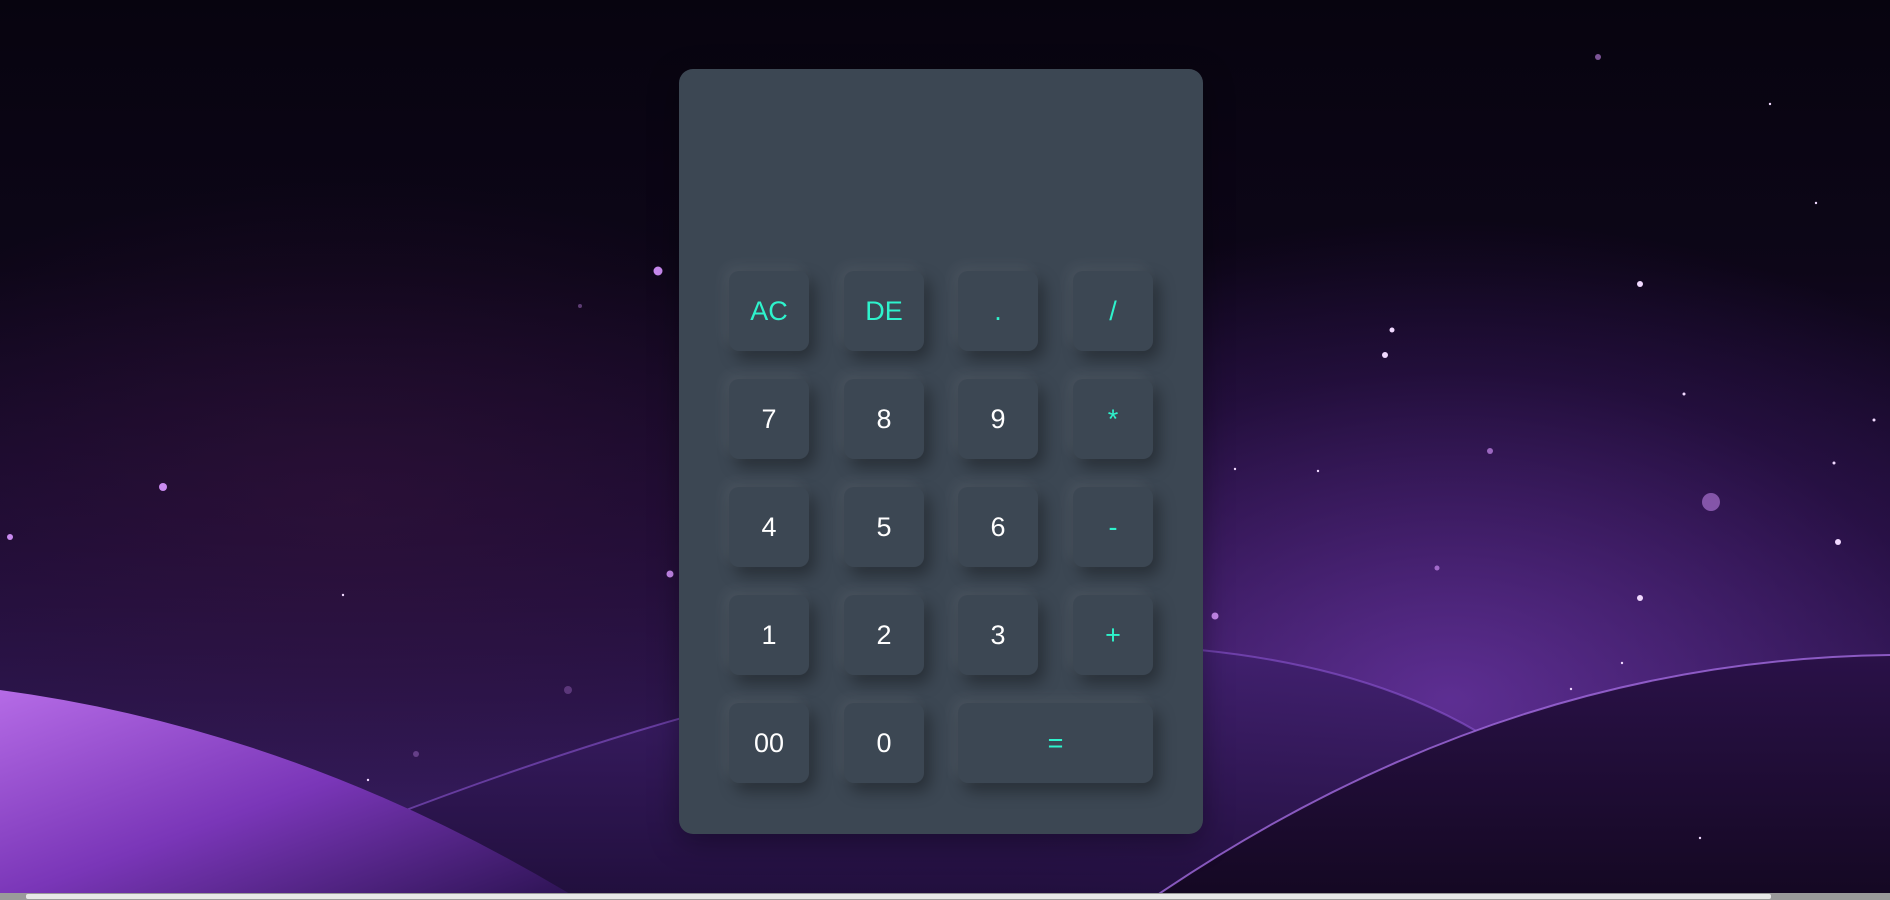 This screenshot has width=1890, height=900. Describe the element at coordinates (884, 527) in the screenshot. I see `digit-5-button: 5` at that location.